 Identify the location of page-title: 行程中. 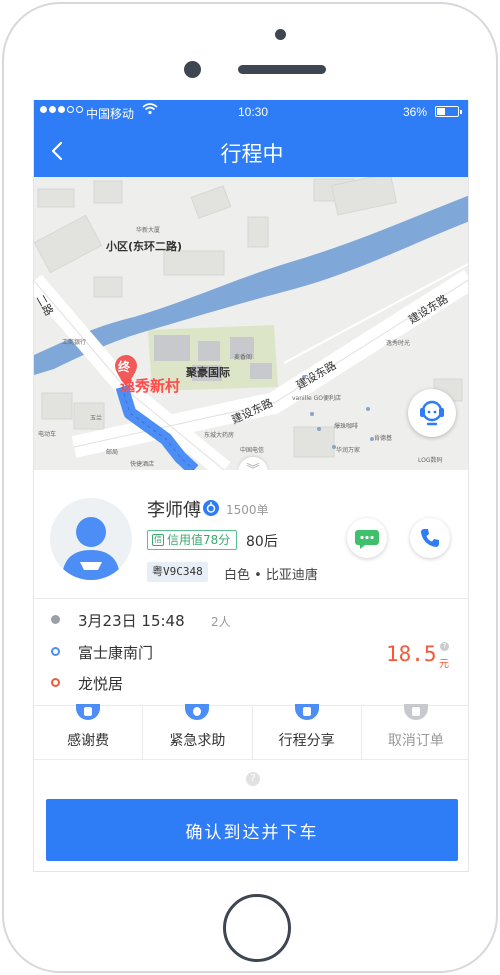
(252, 154).